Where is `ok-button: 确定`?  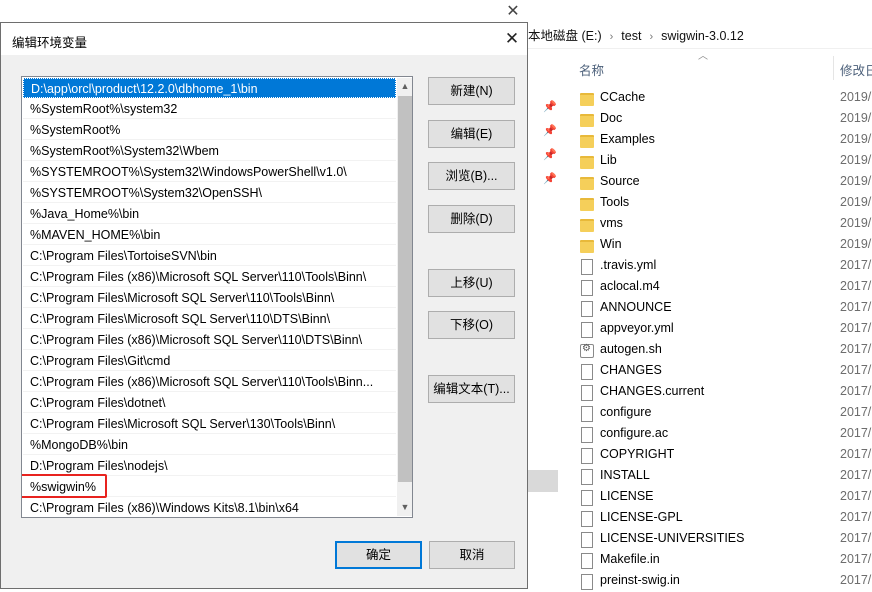 ok-button: 确定 is located at coordinates (378, 555).